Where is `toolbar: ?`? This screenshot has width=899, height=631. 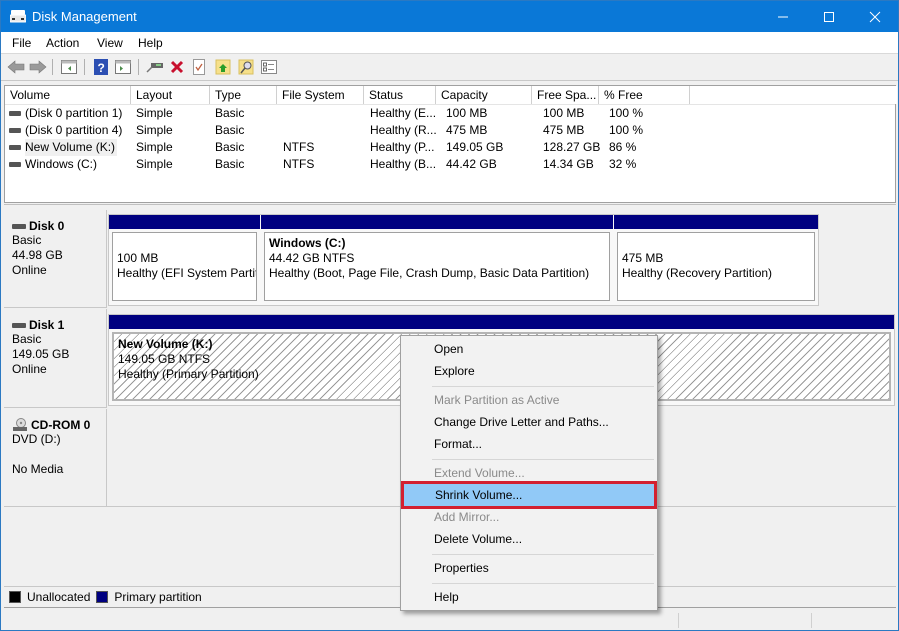
toolbar: ? is located at coordinates (449, 67).